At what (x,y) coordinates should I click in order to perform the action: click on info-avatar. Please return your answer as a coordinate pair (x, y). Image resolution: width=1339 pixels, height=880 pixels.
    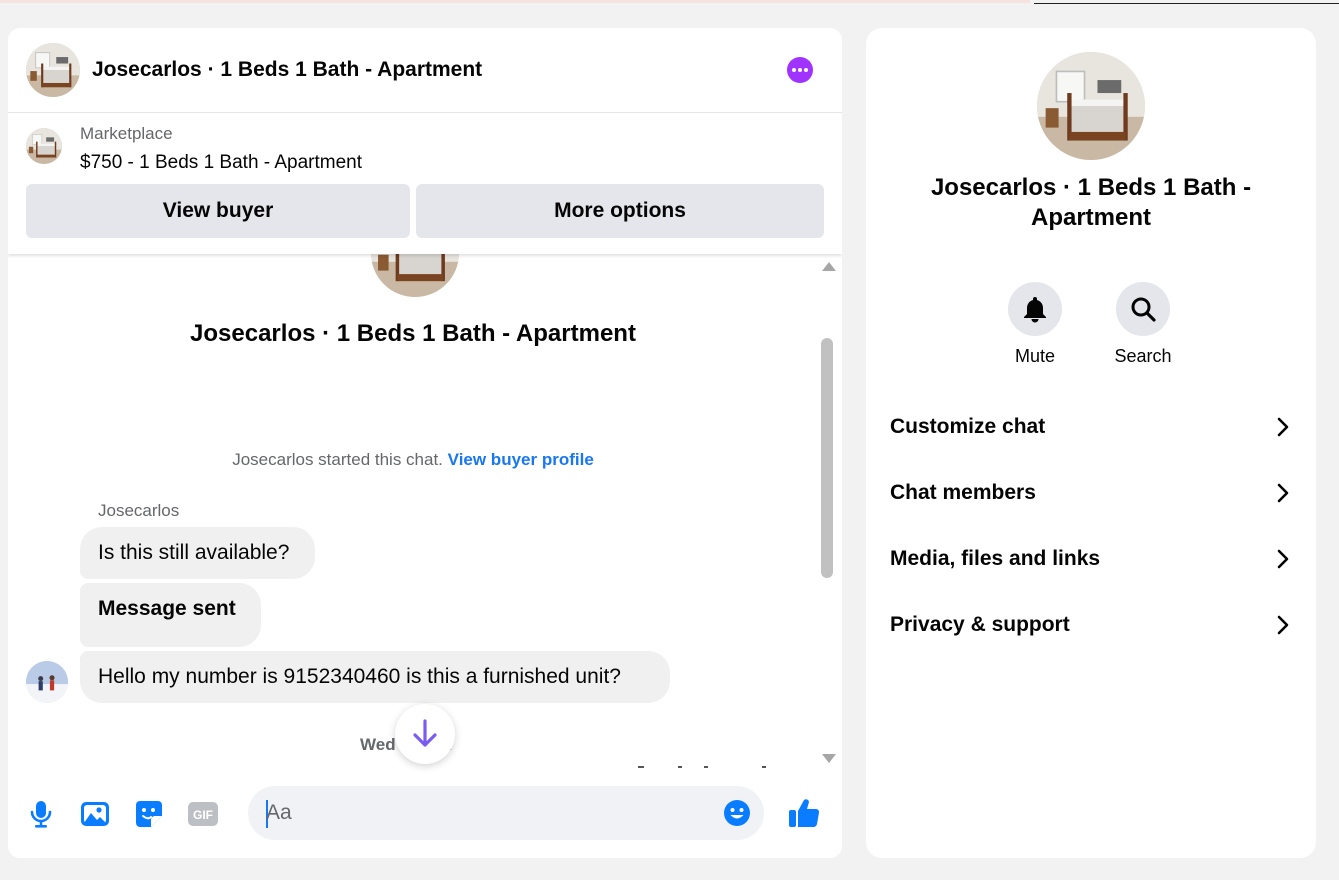
    Looking at the image, I should click on (1091, 106).